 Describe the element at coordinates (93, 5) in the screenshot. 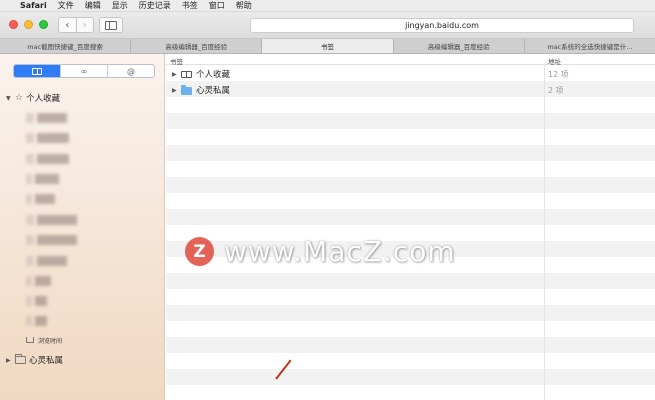

I see `menu-edit: 编辑` at that location.